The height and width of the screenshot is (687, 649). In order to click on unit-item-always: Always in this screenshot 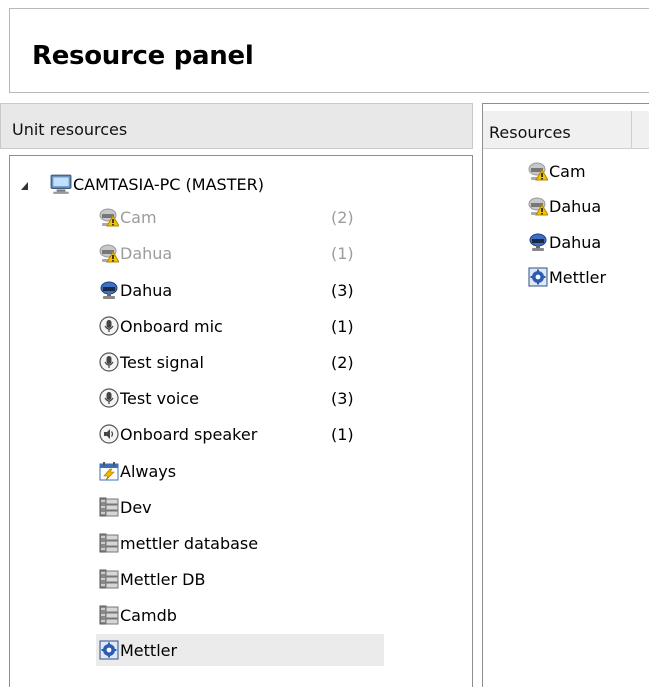, I will do `click(240, 471)`.